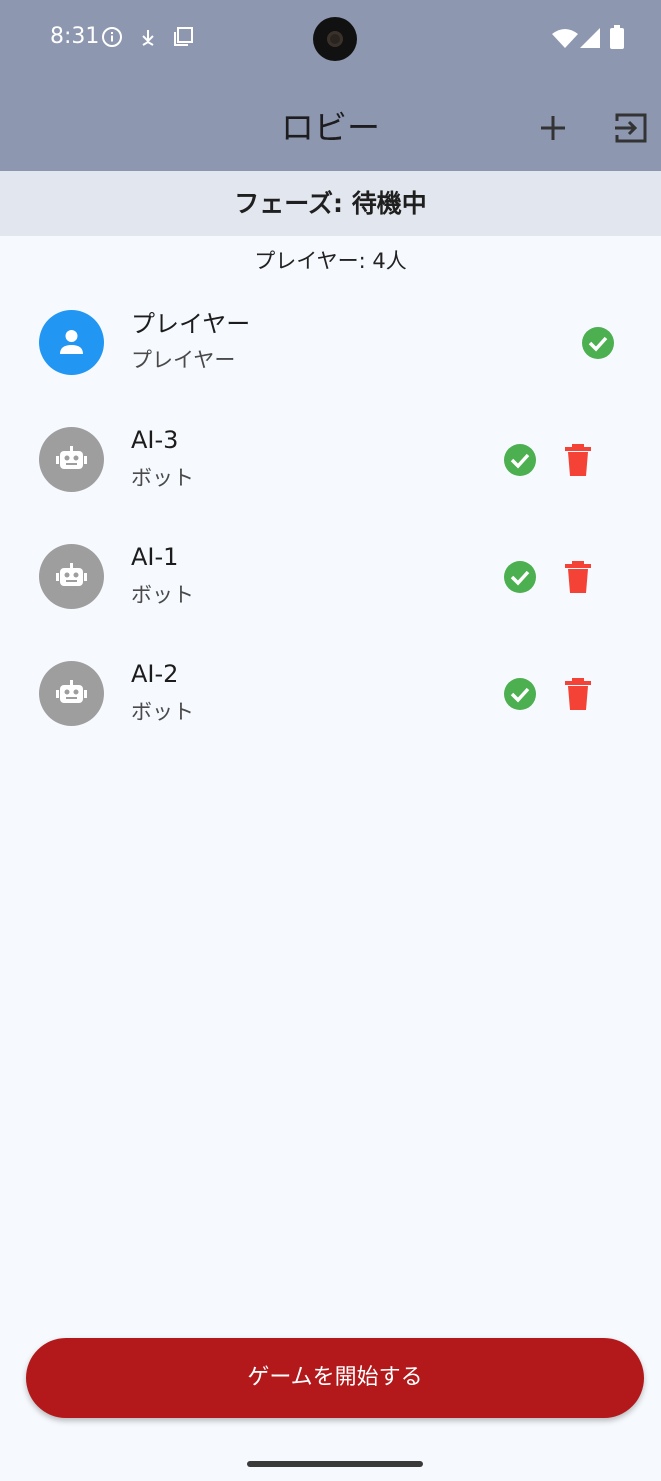  Describe the element at coordinates (330, 261) in the screenshot. I see `player-count: プレイヤー: 4人` at that location.